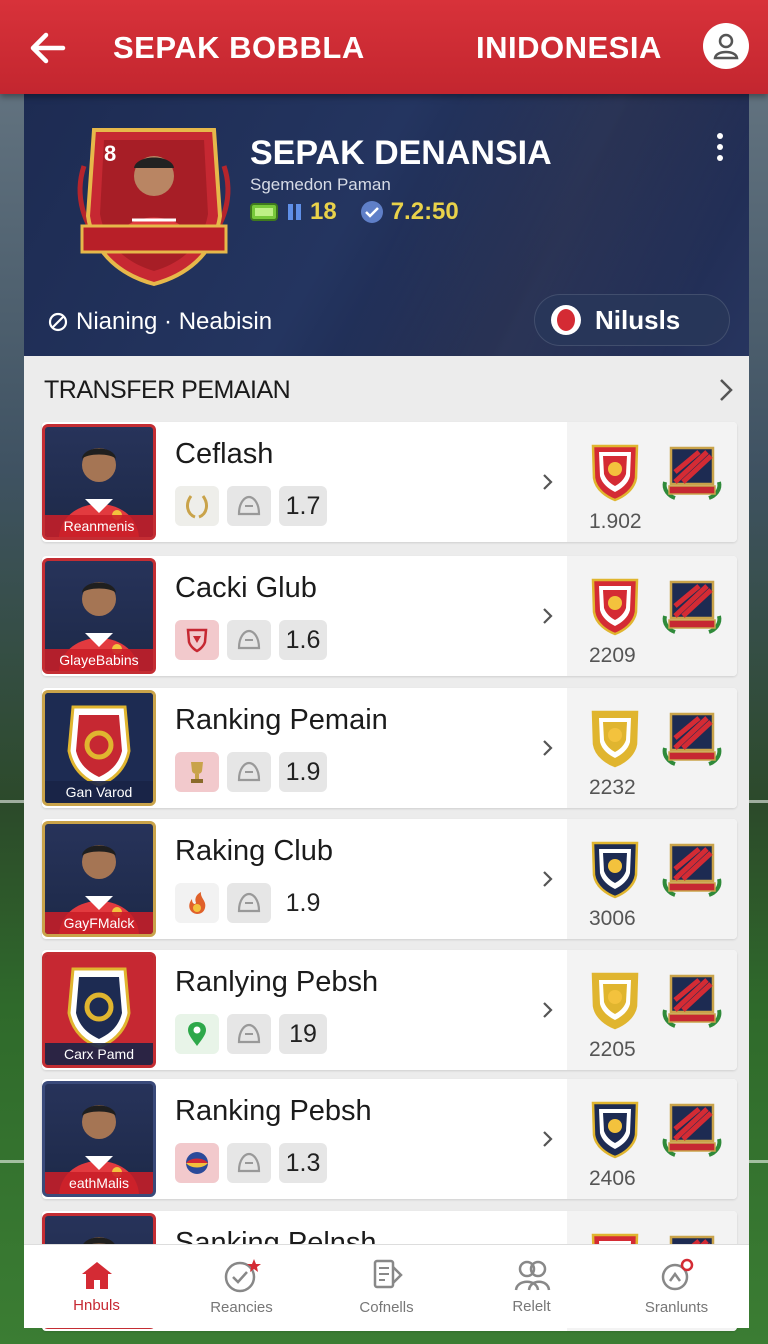 The width and height of the screenshot is (768, 1344). Describe the element at coordinates (197, 1034) in the screenshot. I see `location-pin-icon` at that location.